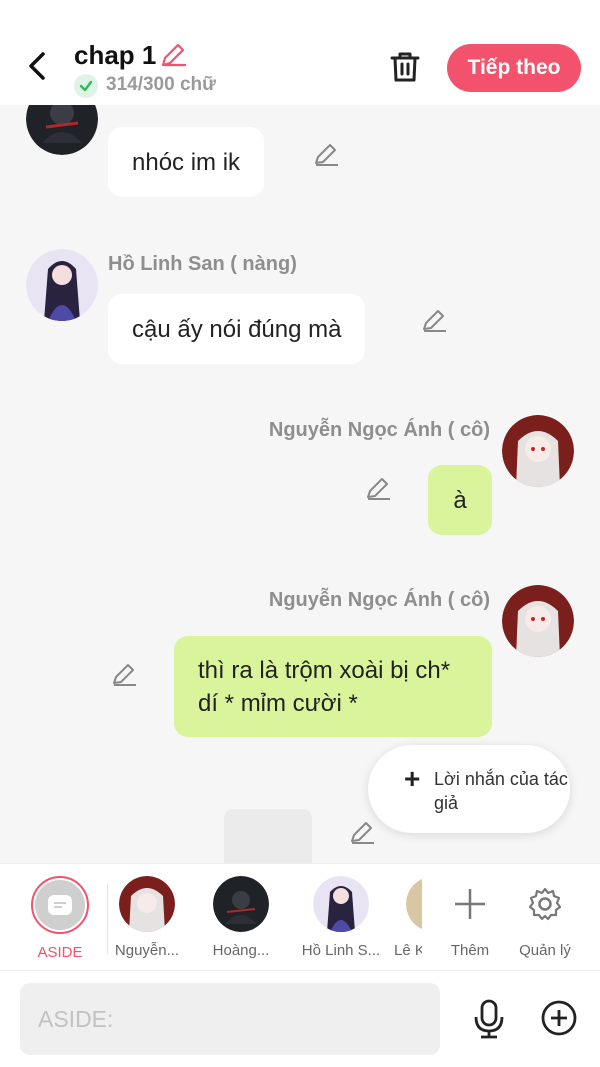 This screenshot has width=600, height=1067. Describe the element at coordinates (86, 86) in the screenshot. I see `check-icon` at that location.